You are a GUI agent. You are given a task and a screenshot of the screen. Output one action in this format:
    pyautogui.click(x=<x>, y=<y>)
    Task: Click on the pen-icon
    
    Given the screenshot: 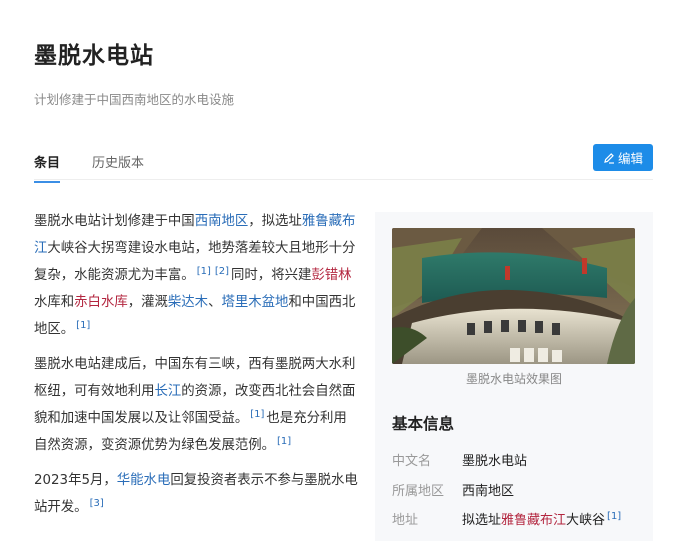 What is the action you would take?
    pyautogui.click(x=609, y=158)
    